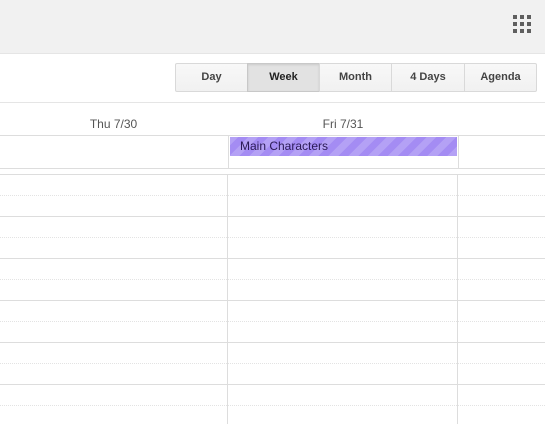 The width and height of the screenshot is (545, 424). Describe the element at coordinates (211, 77) in the screenshot. I see `day-view-button: Day` at that location.